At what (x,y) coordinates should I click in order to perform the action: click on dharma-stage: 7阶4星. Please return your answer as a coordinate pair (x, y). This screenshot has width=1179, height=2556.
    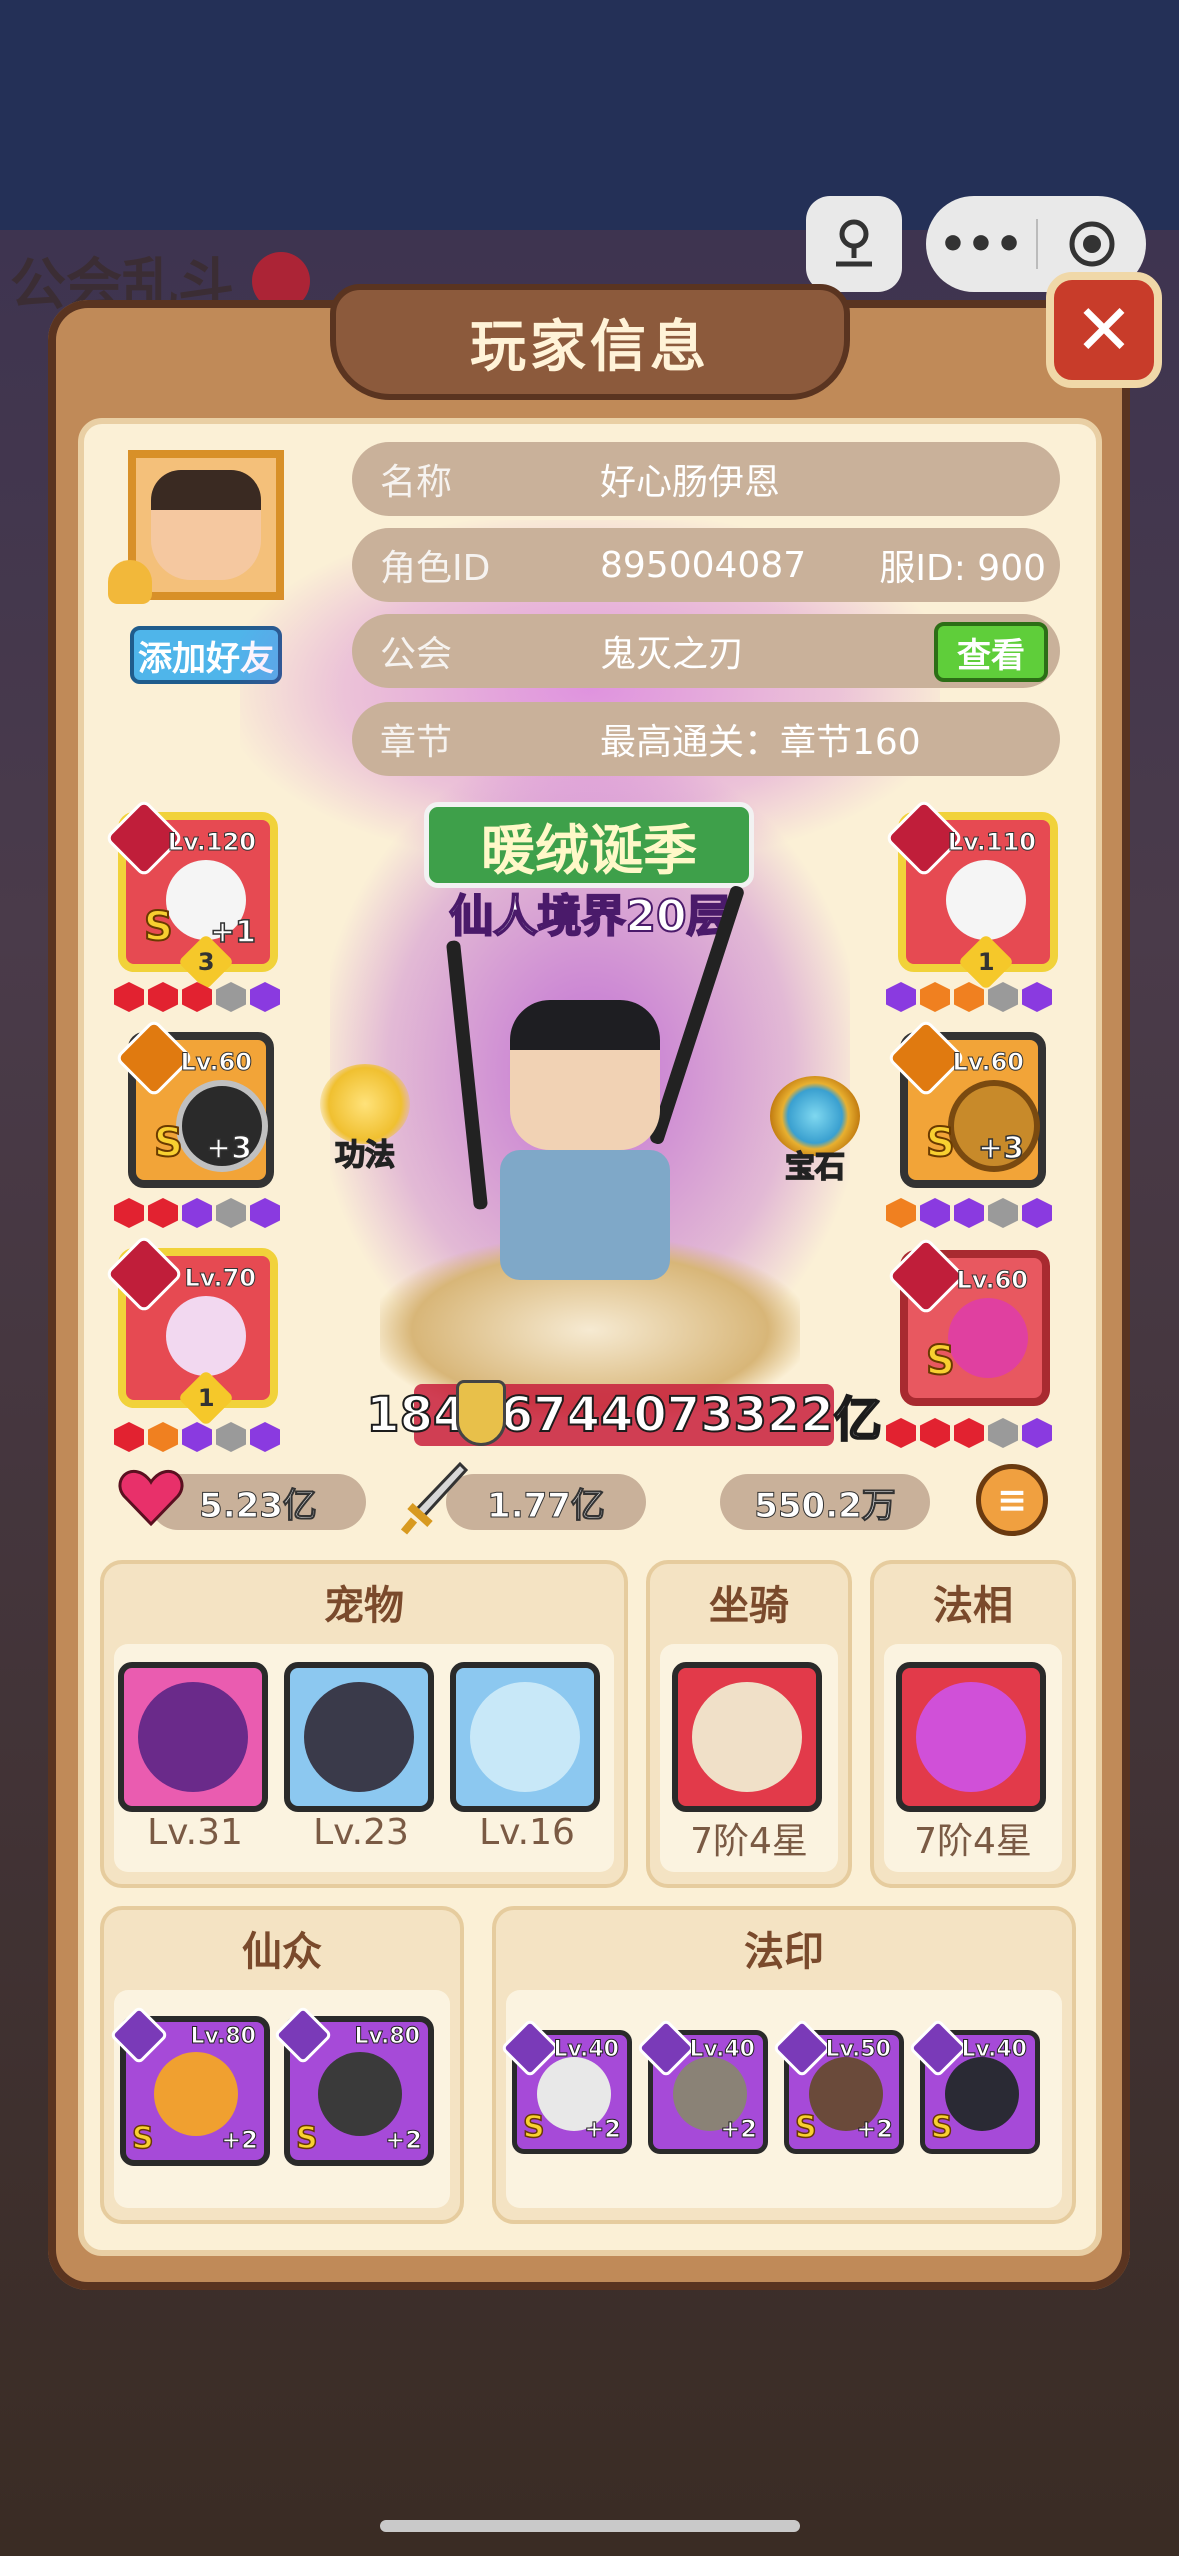
    Looking at the image, I should click on (973, 1841).